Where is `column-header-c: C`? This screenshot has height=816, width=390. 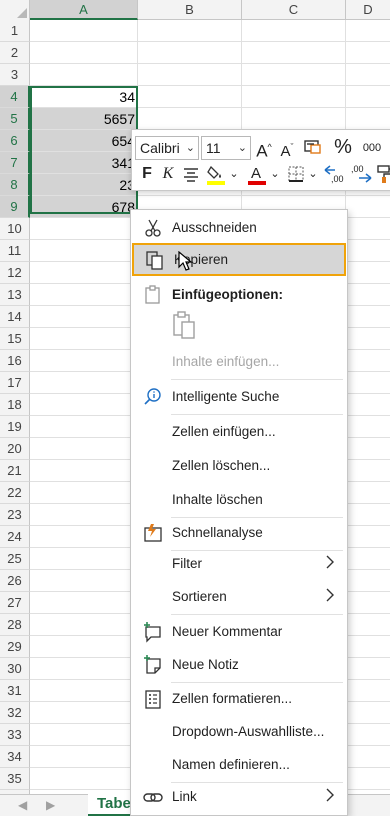 column-header-c: C is located at coordinates (294, 10).